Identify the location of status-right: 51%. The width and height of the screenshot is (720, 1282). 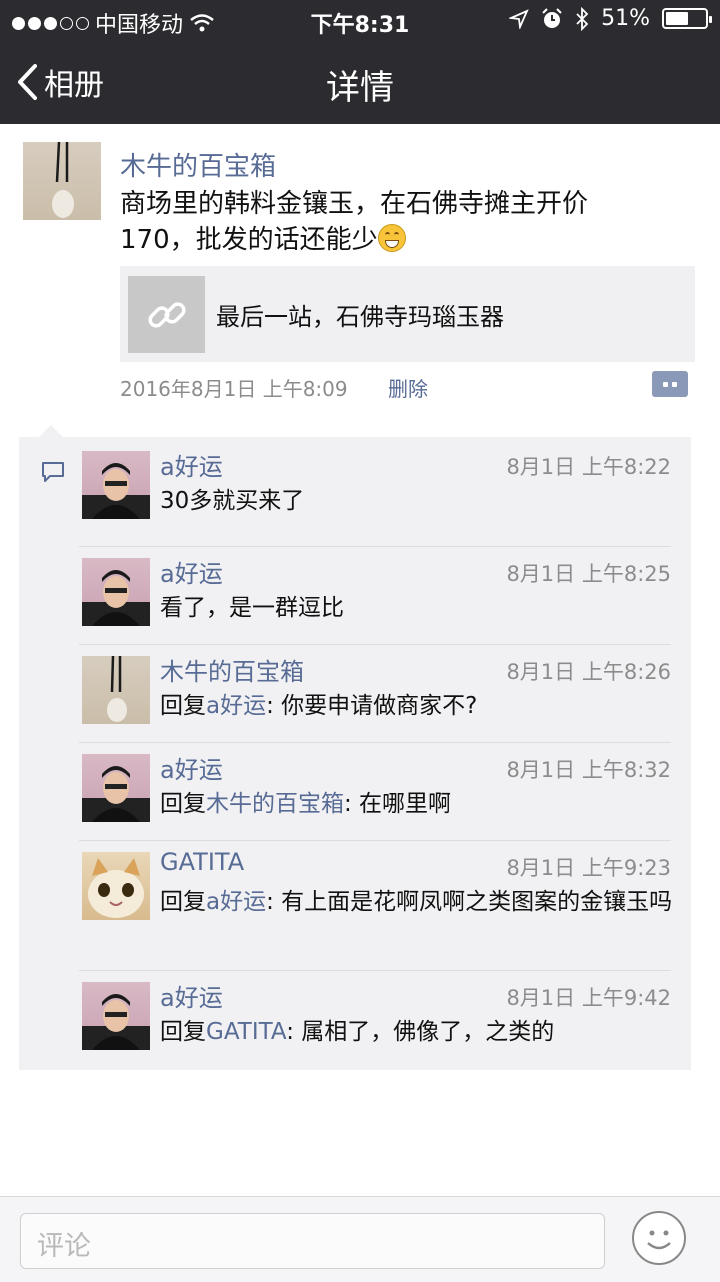
(610, 18).